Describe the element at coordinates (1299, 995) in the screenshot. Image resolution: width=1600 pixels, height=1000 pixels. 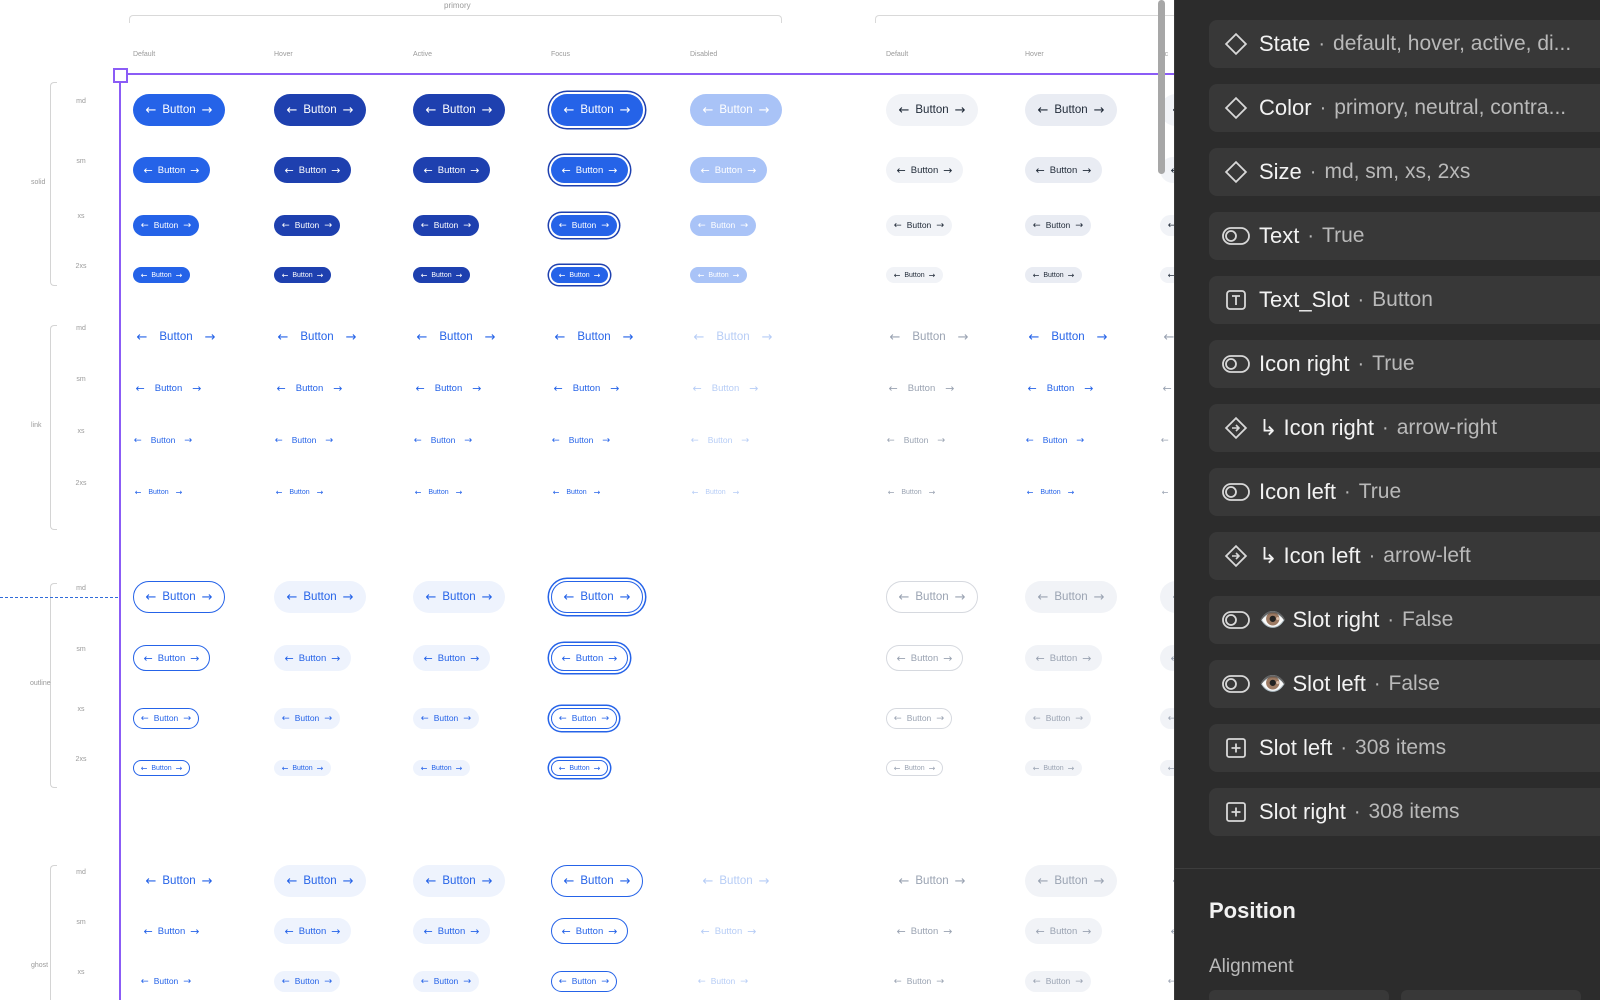
I see `alignment-controls-left` at that location.